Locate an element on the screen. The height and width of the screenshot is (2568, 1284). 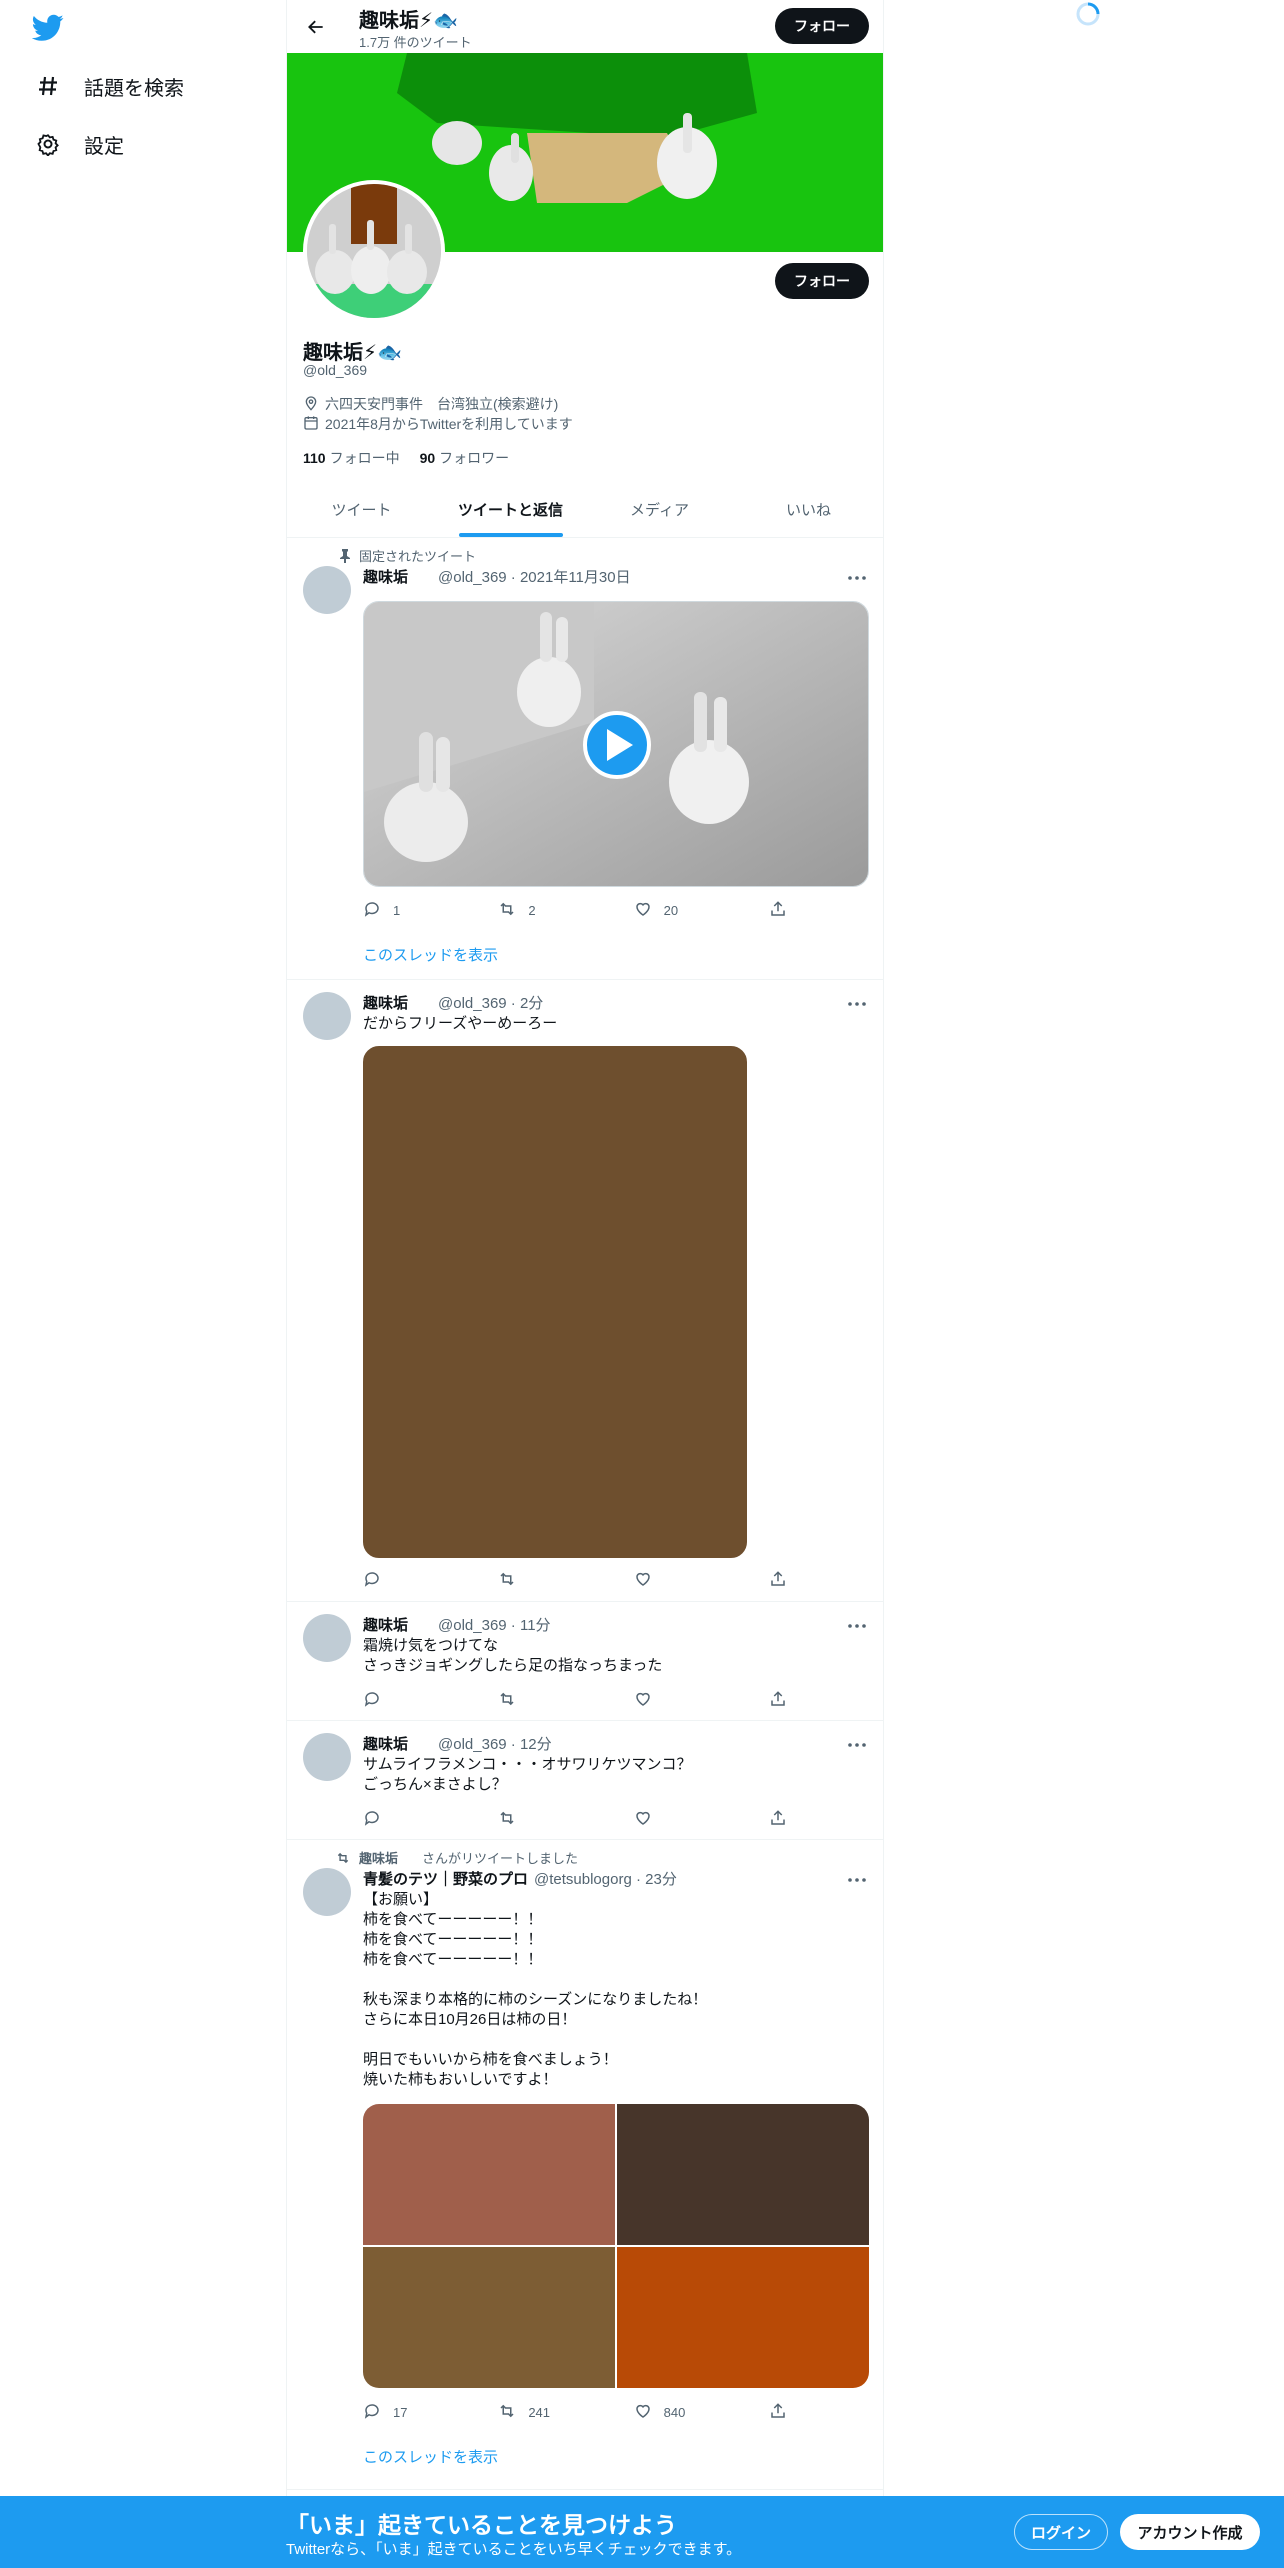
retweeter-name: 趣味垢 is located at coordinates (378, 1857).